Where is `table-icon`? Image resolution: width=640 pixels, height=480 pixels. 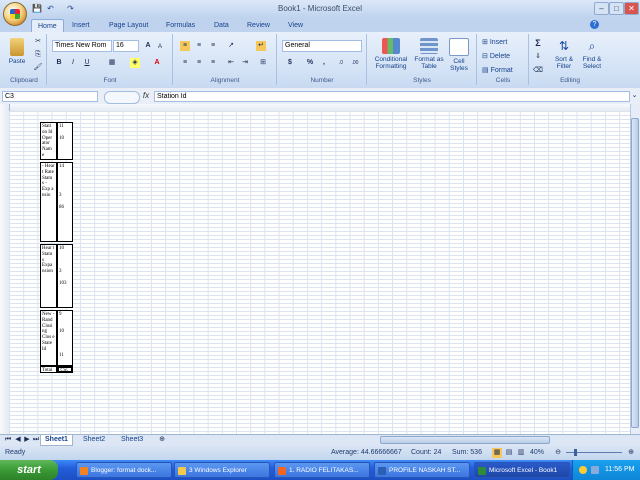 table-icon is located at coordinates (429, 46).